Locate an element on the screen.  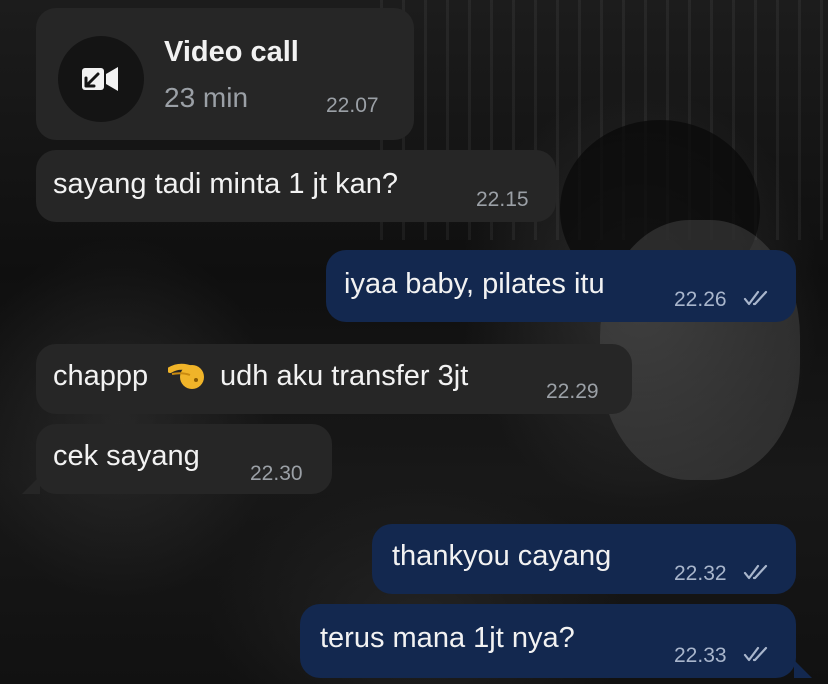
message-time: 22.29 is located at coordinates (572, 391).